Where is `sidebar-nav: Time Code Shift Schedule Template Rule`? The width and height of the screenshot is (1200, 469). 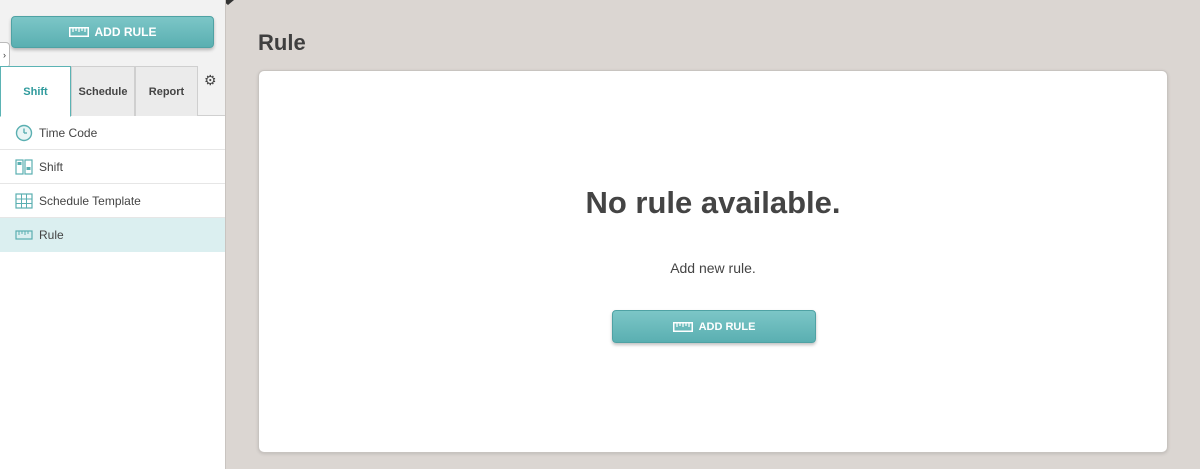
sidebar-nav: Time Code Shift Schedule Template Rule is located at coordinates (112, 184).